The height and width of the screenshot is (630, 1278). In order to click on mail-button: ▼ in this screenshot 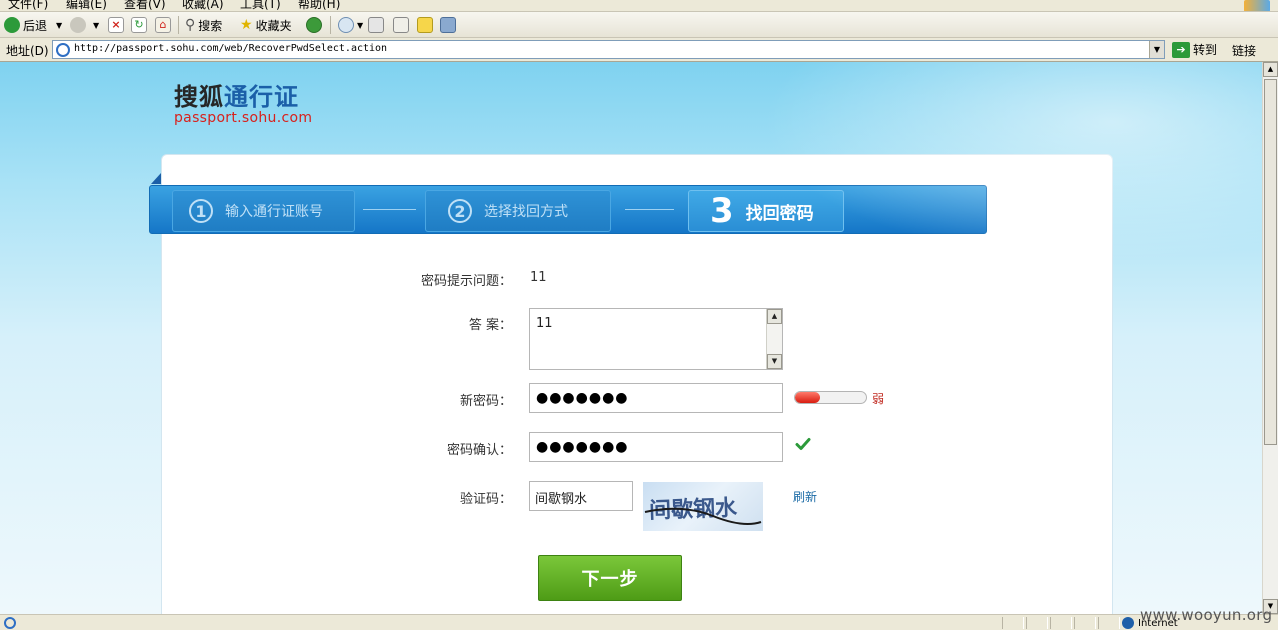, I will do `click(350, 25)`.